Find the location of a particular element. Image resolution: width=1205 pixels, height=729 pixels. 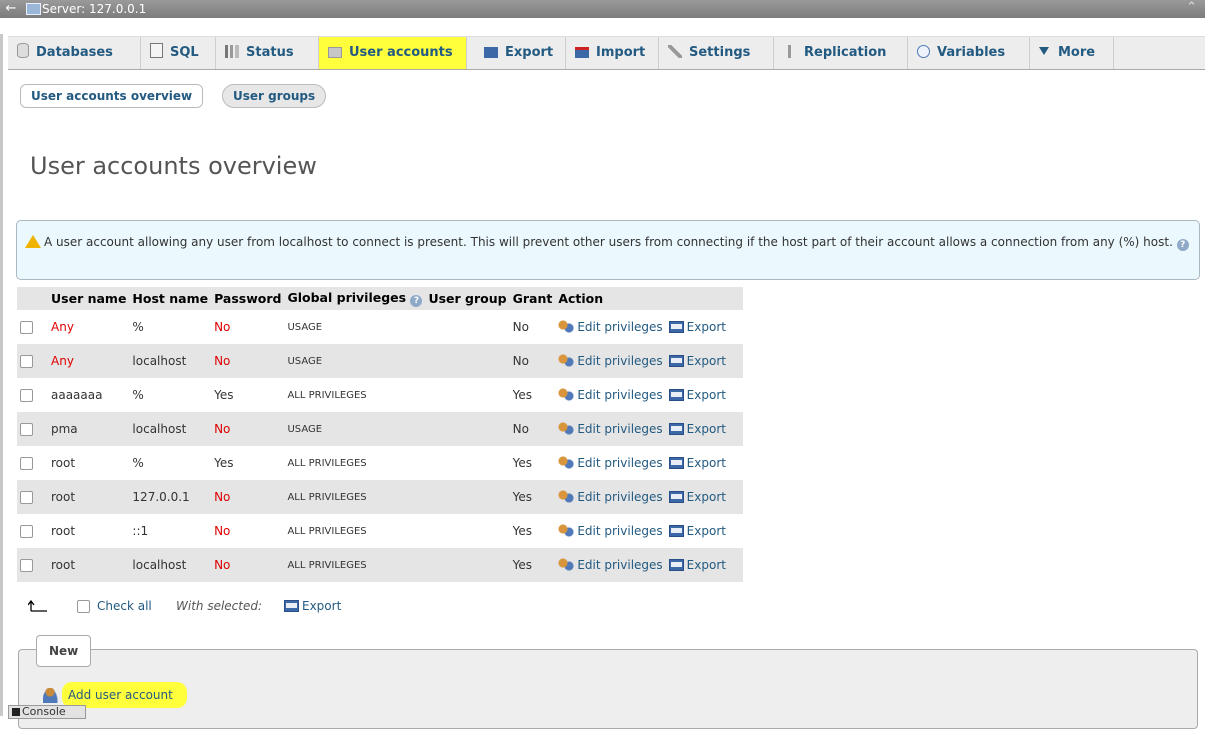

replication-icon is located at coordinates (790, 51).